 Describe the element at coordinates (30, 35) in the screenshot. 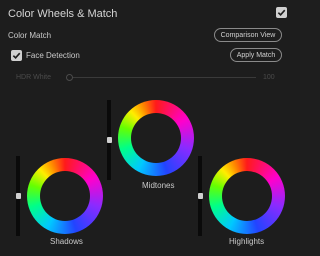

I see `color-match-label: Color Match` at that location.